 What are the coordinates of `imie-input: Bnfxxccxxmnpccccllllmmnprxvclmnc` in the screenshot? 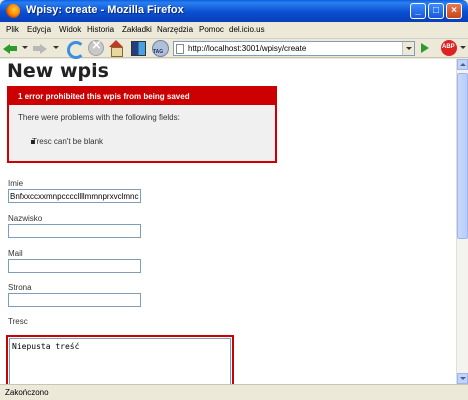 It's located at (74, 196).